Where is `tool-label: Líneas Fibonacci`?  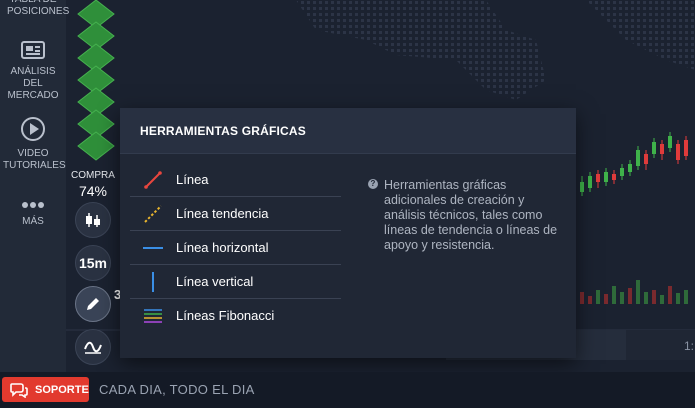 tool-label: Líneas Fibonacci is located at coordinates (225, 315).